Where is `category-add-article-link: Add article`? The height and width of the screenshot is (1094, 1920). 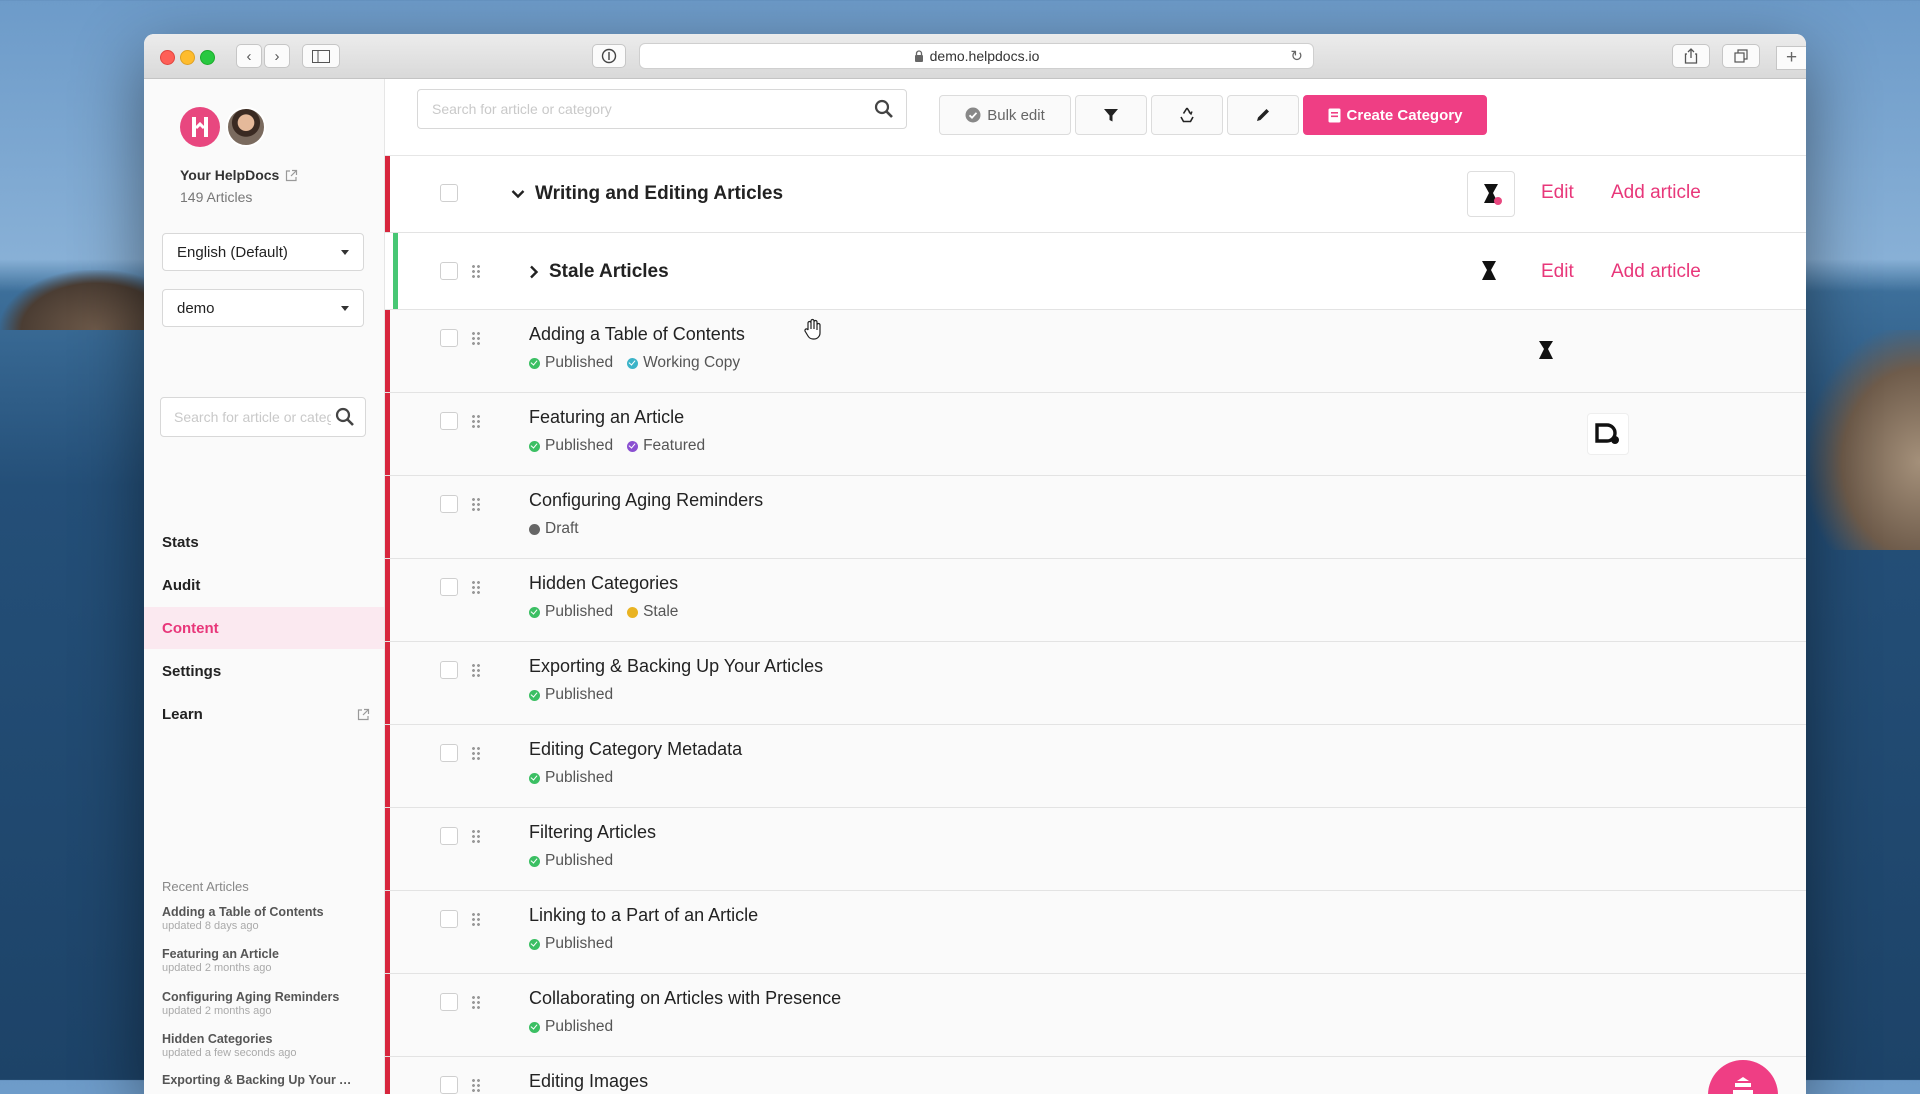
category-add-article-link: Add article is located at coordinates (1656, 193).